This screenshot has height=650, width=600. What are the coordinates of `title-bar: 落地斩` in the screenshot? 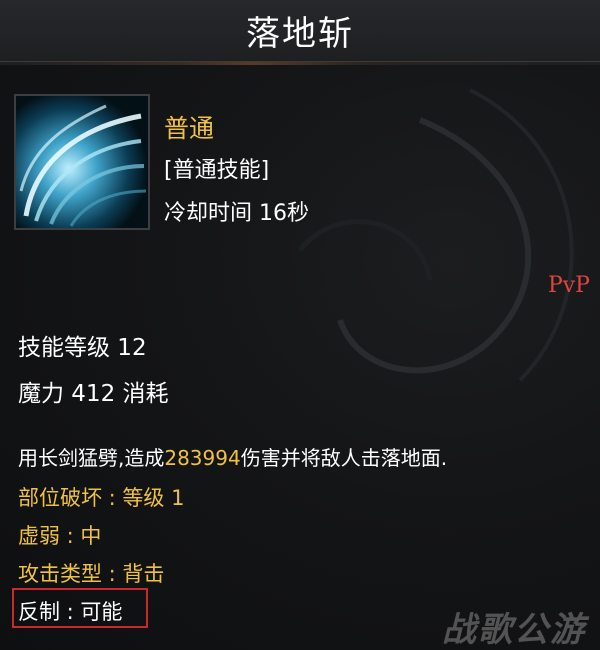 It's located at (300, 31).